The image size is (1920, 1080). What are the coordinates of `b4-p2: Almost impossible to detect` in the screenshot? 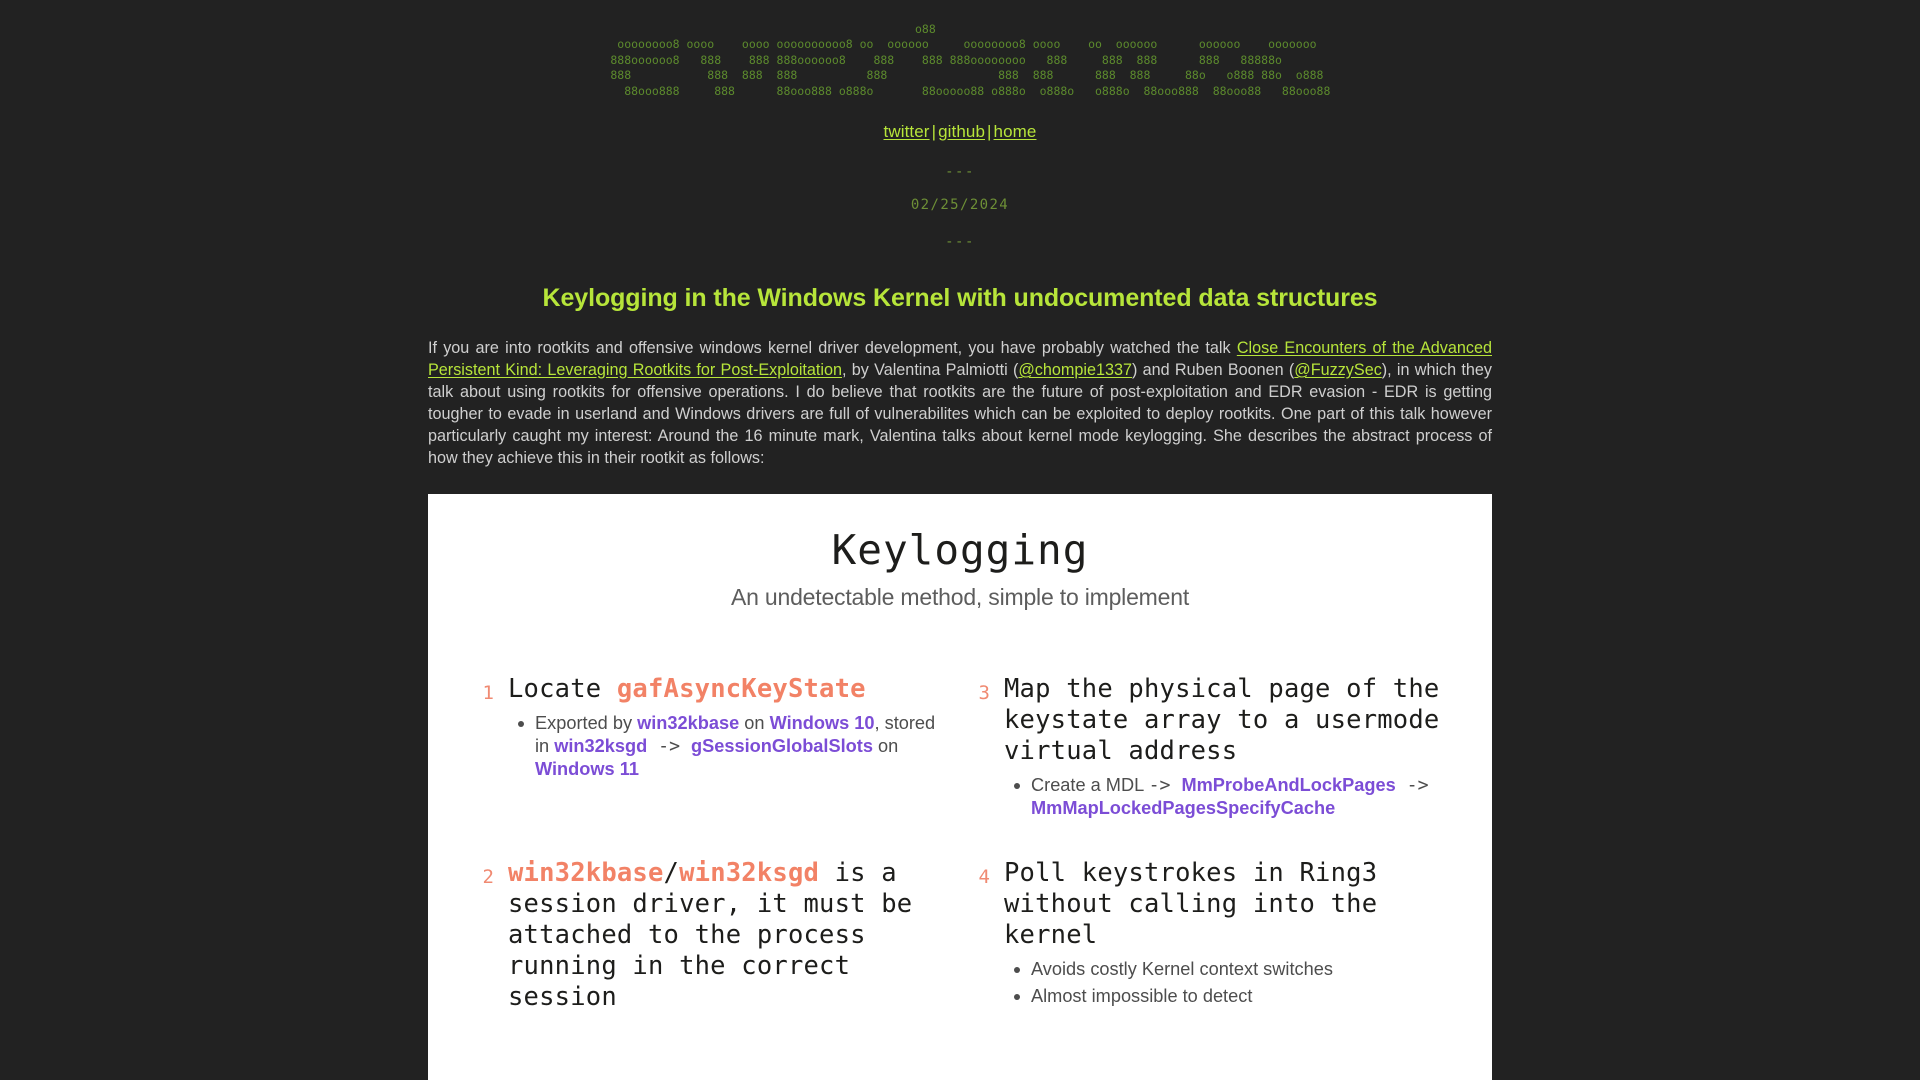 It's located at (1142, 995).